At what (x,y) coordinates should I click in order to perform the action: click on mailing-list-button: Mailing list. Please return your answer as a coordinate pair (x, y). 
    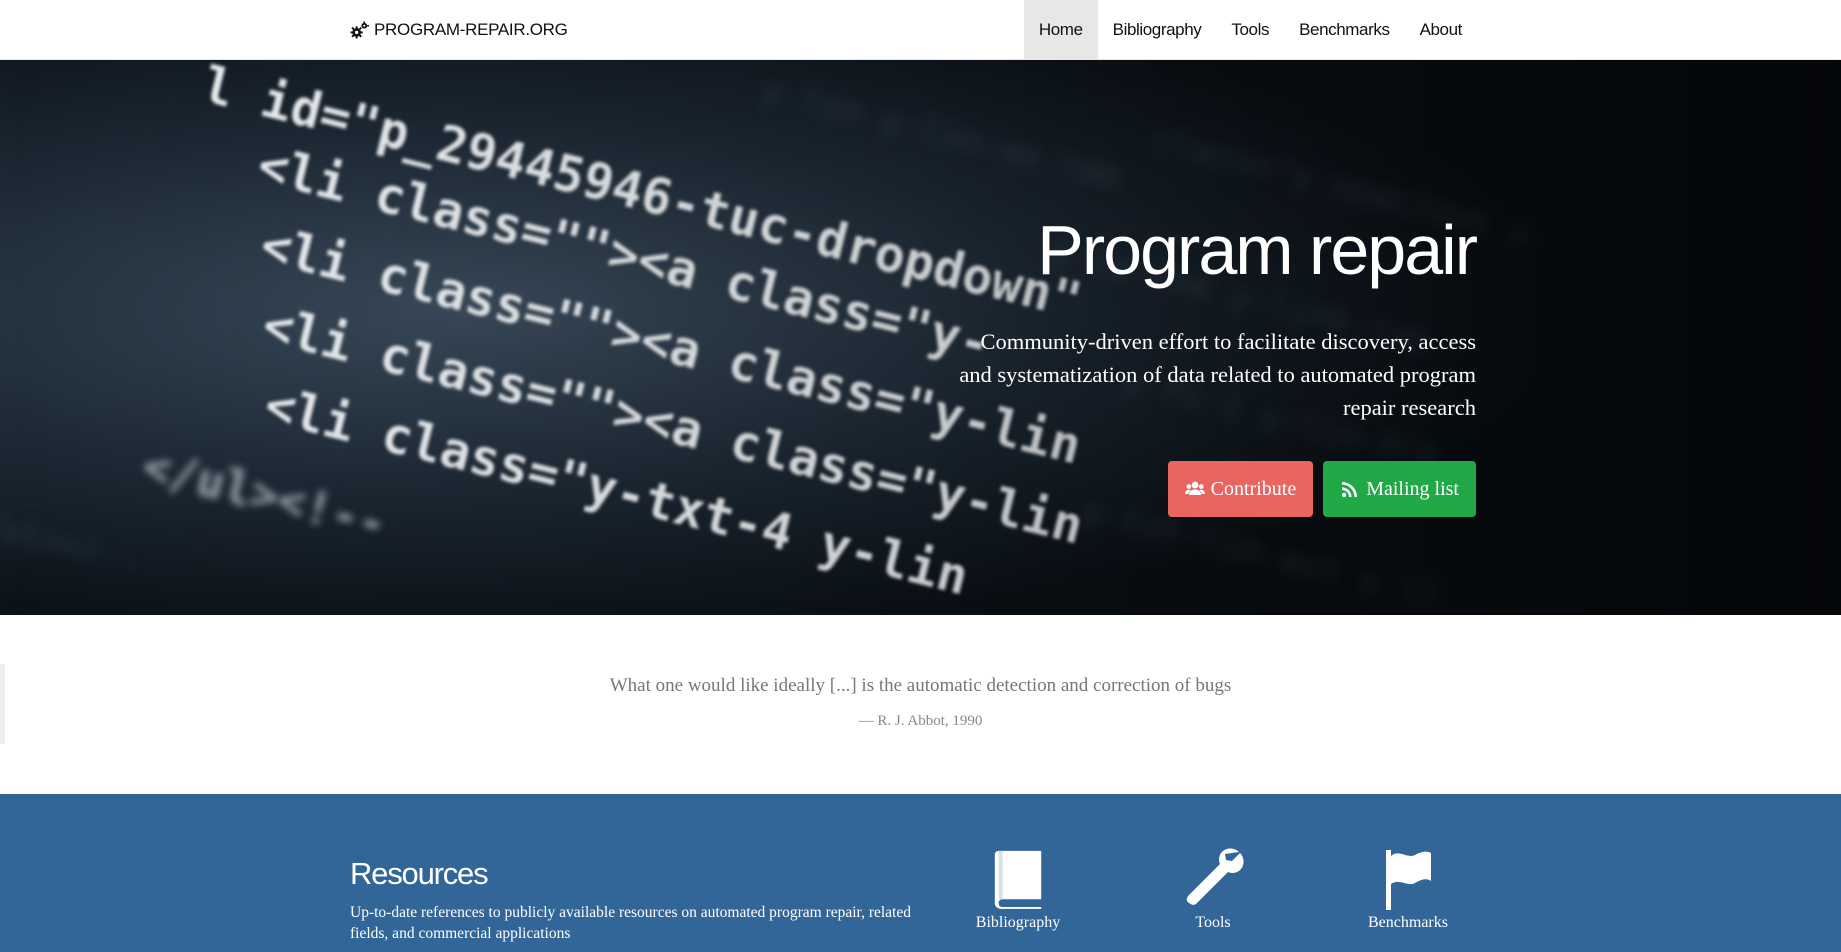
    Looking at the image, I should click on (1399, 489).